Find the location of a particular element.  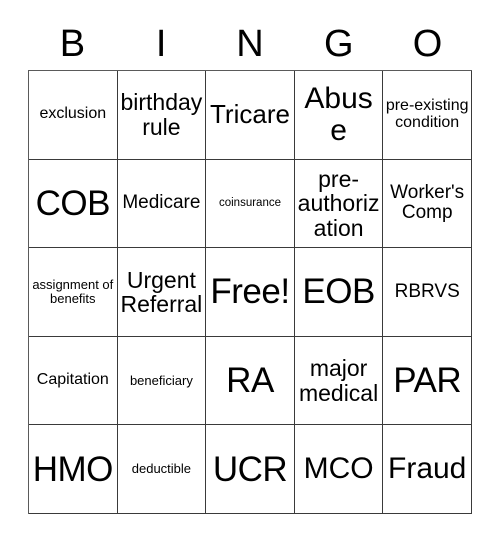

bingo-cell-label: beneficiary is located at coordinates (161, 380).